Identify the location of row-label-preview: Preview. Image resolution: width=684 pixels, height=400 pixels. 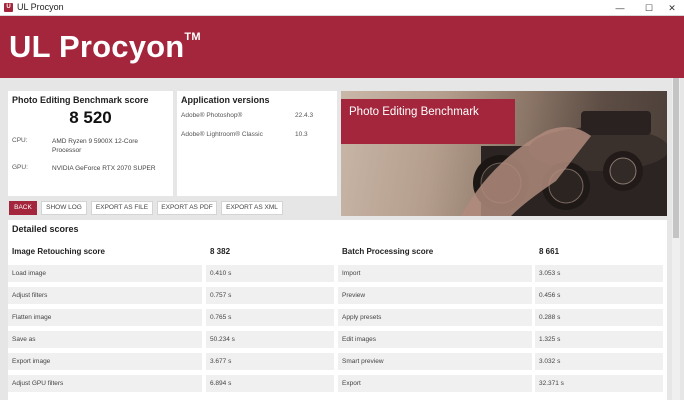
(435, 295).